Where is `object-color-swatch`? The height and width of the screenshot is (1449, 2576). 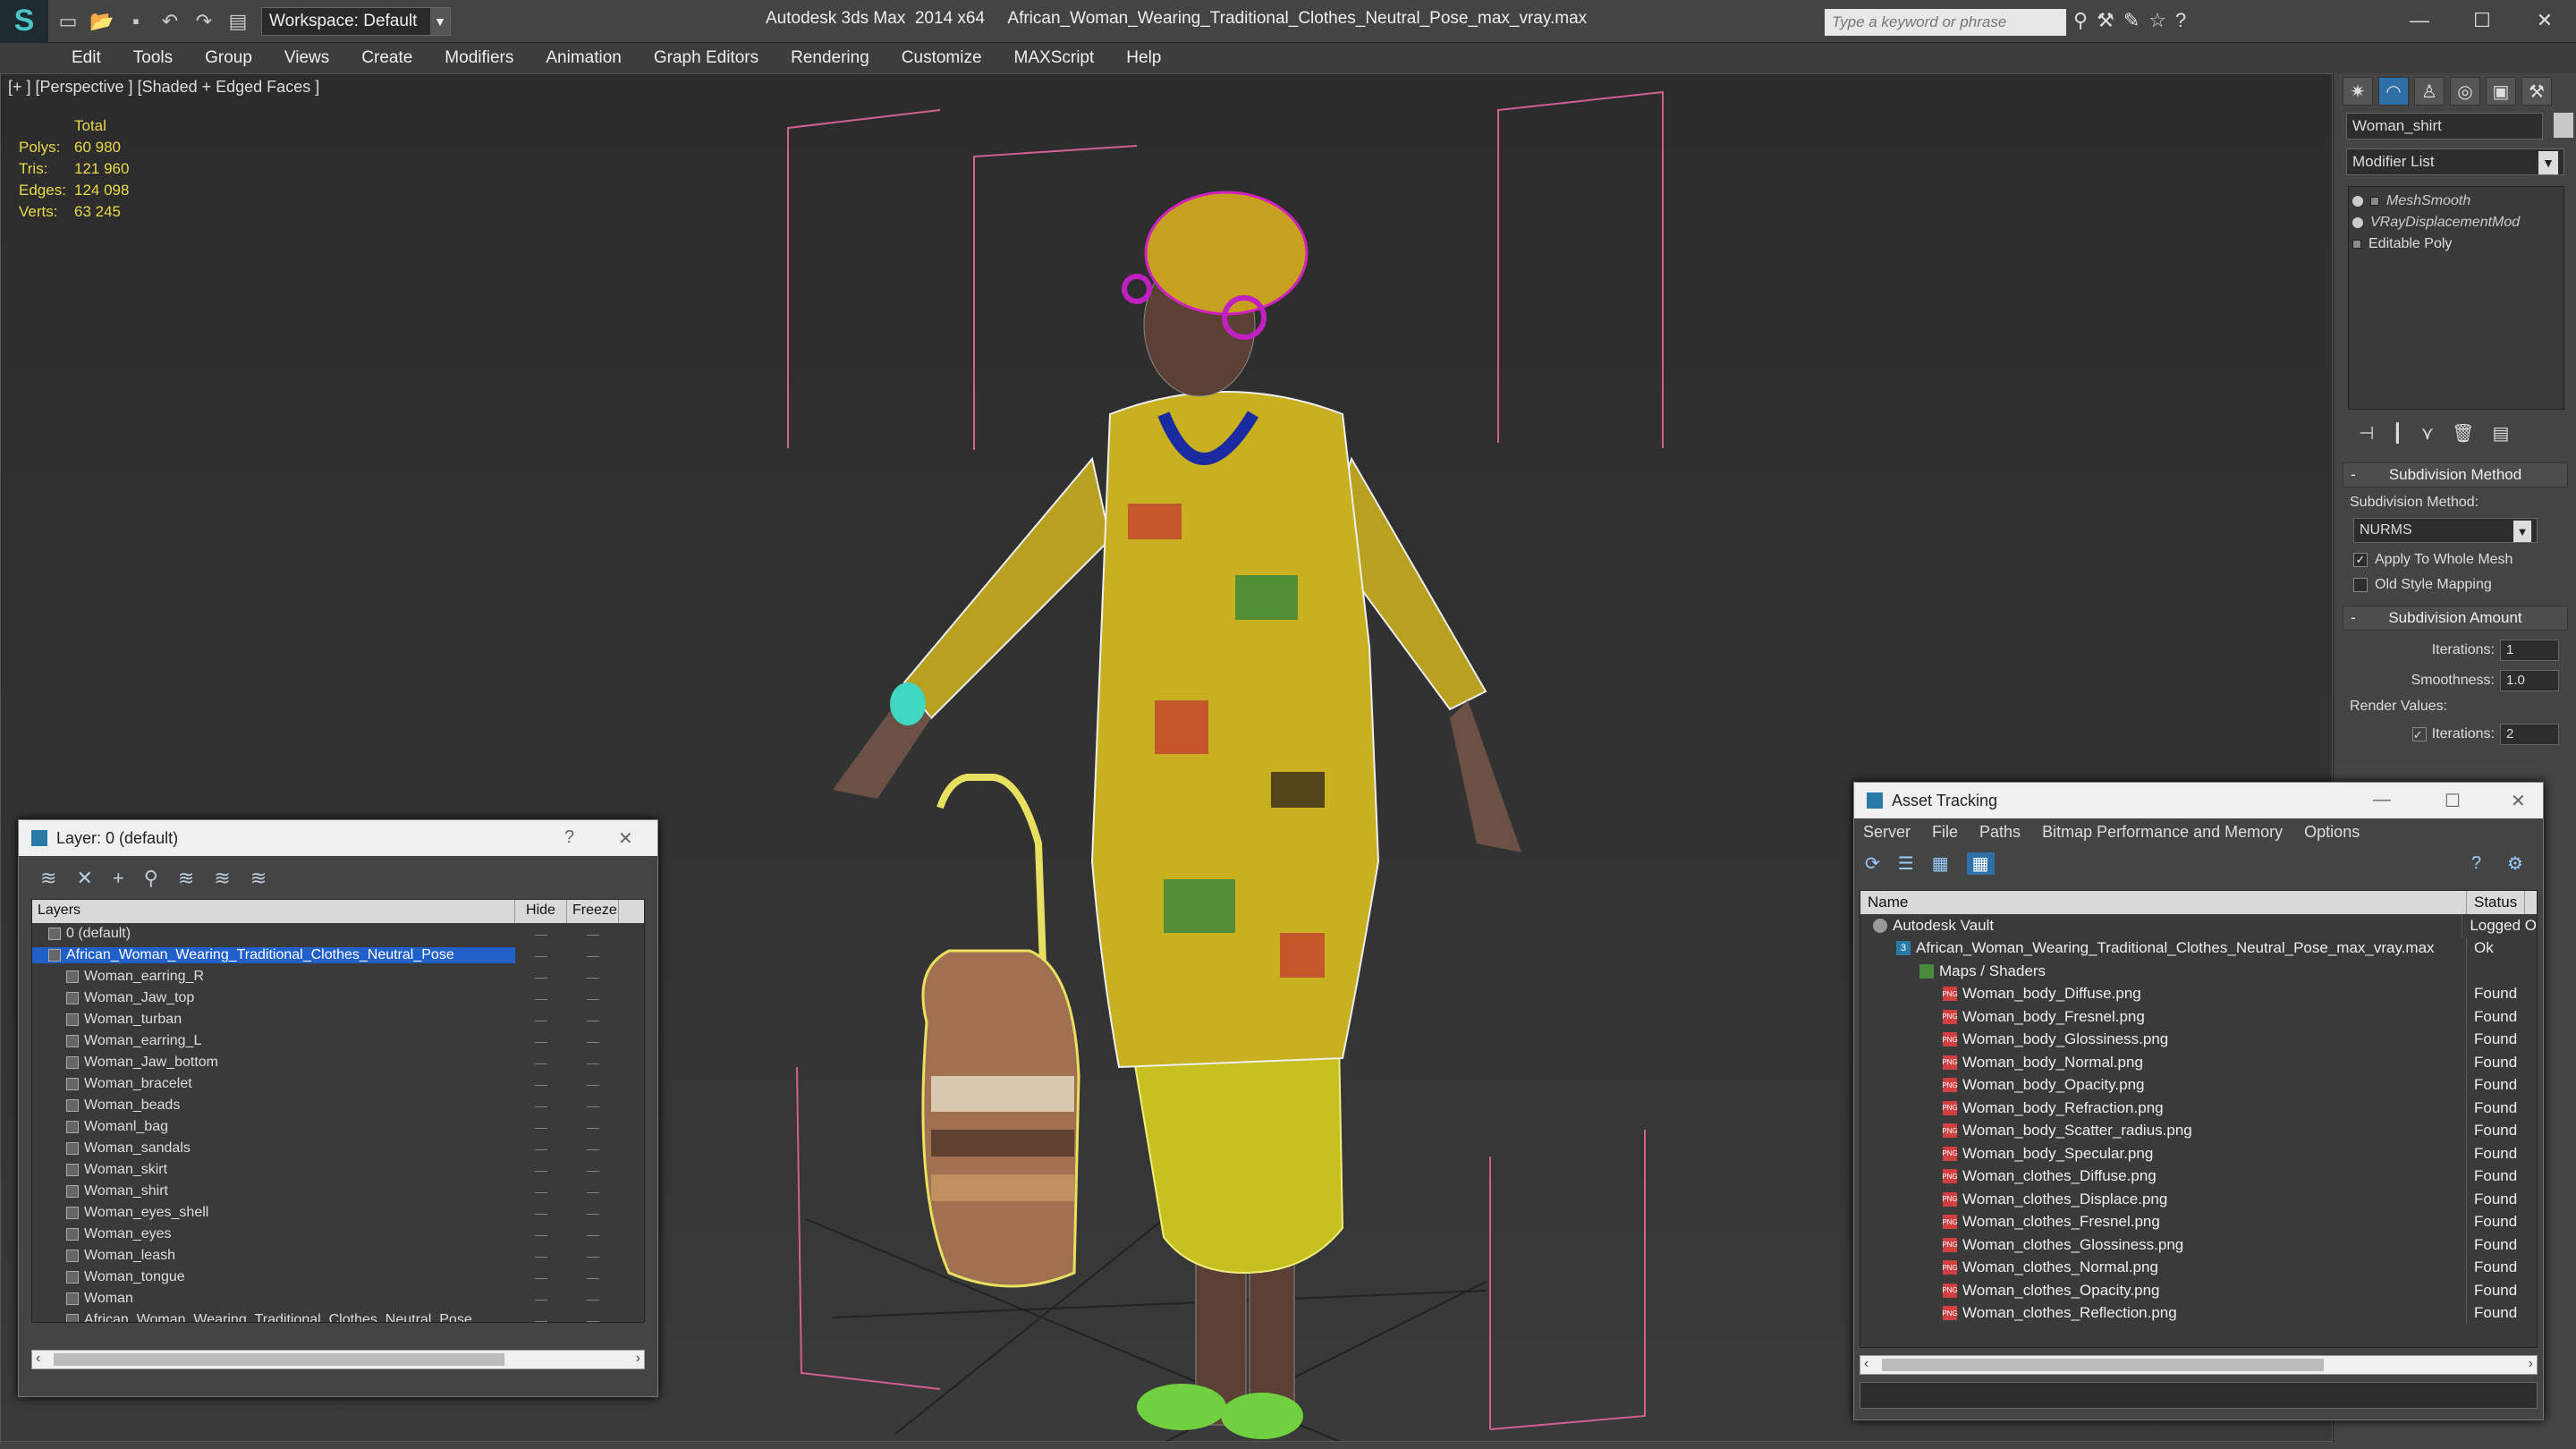
object-color-swatch is located at coordinates (2563, 125).